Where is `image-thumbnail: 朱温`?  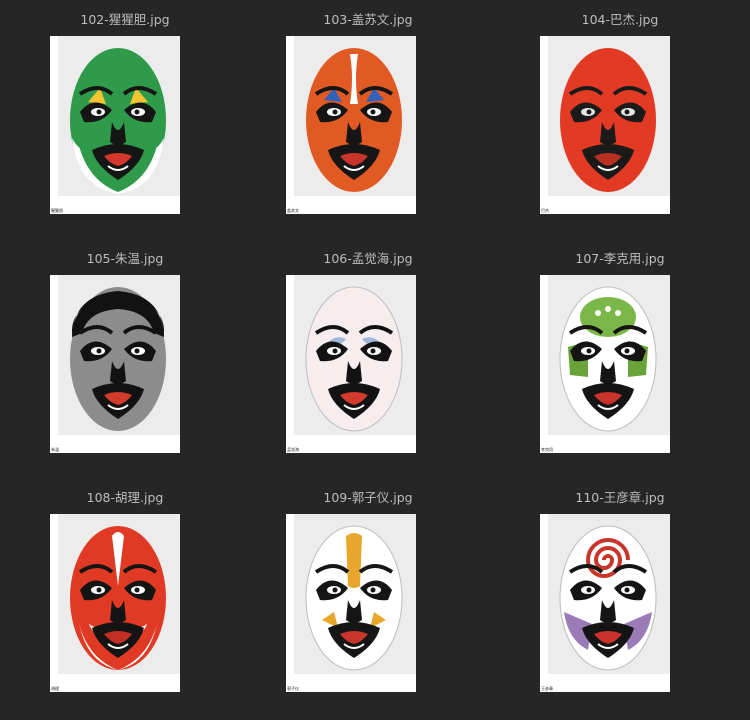 image-thumbnail: 朱温 is located at coordinates (115, 364).